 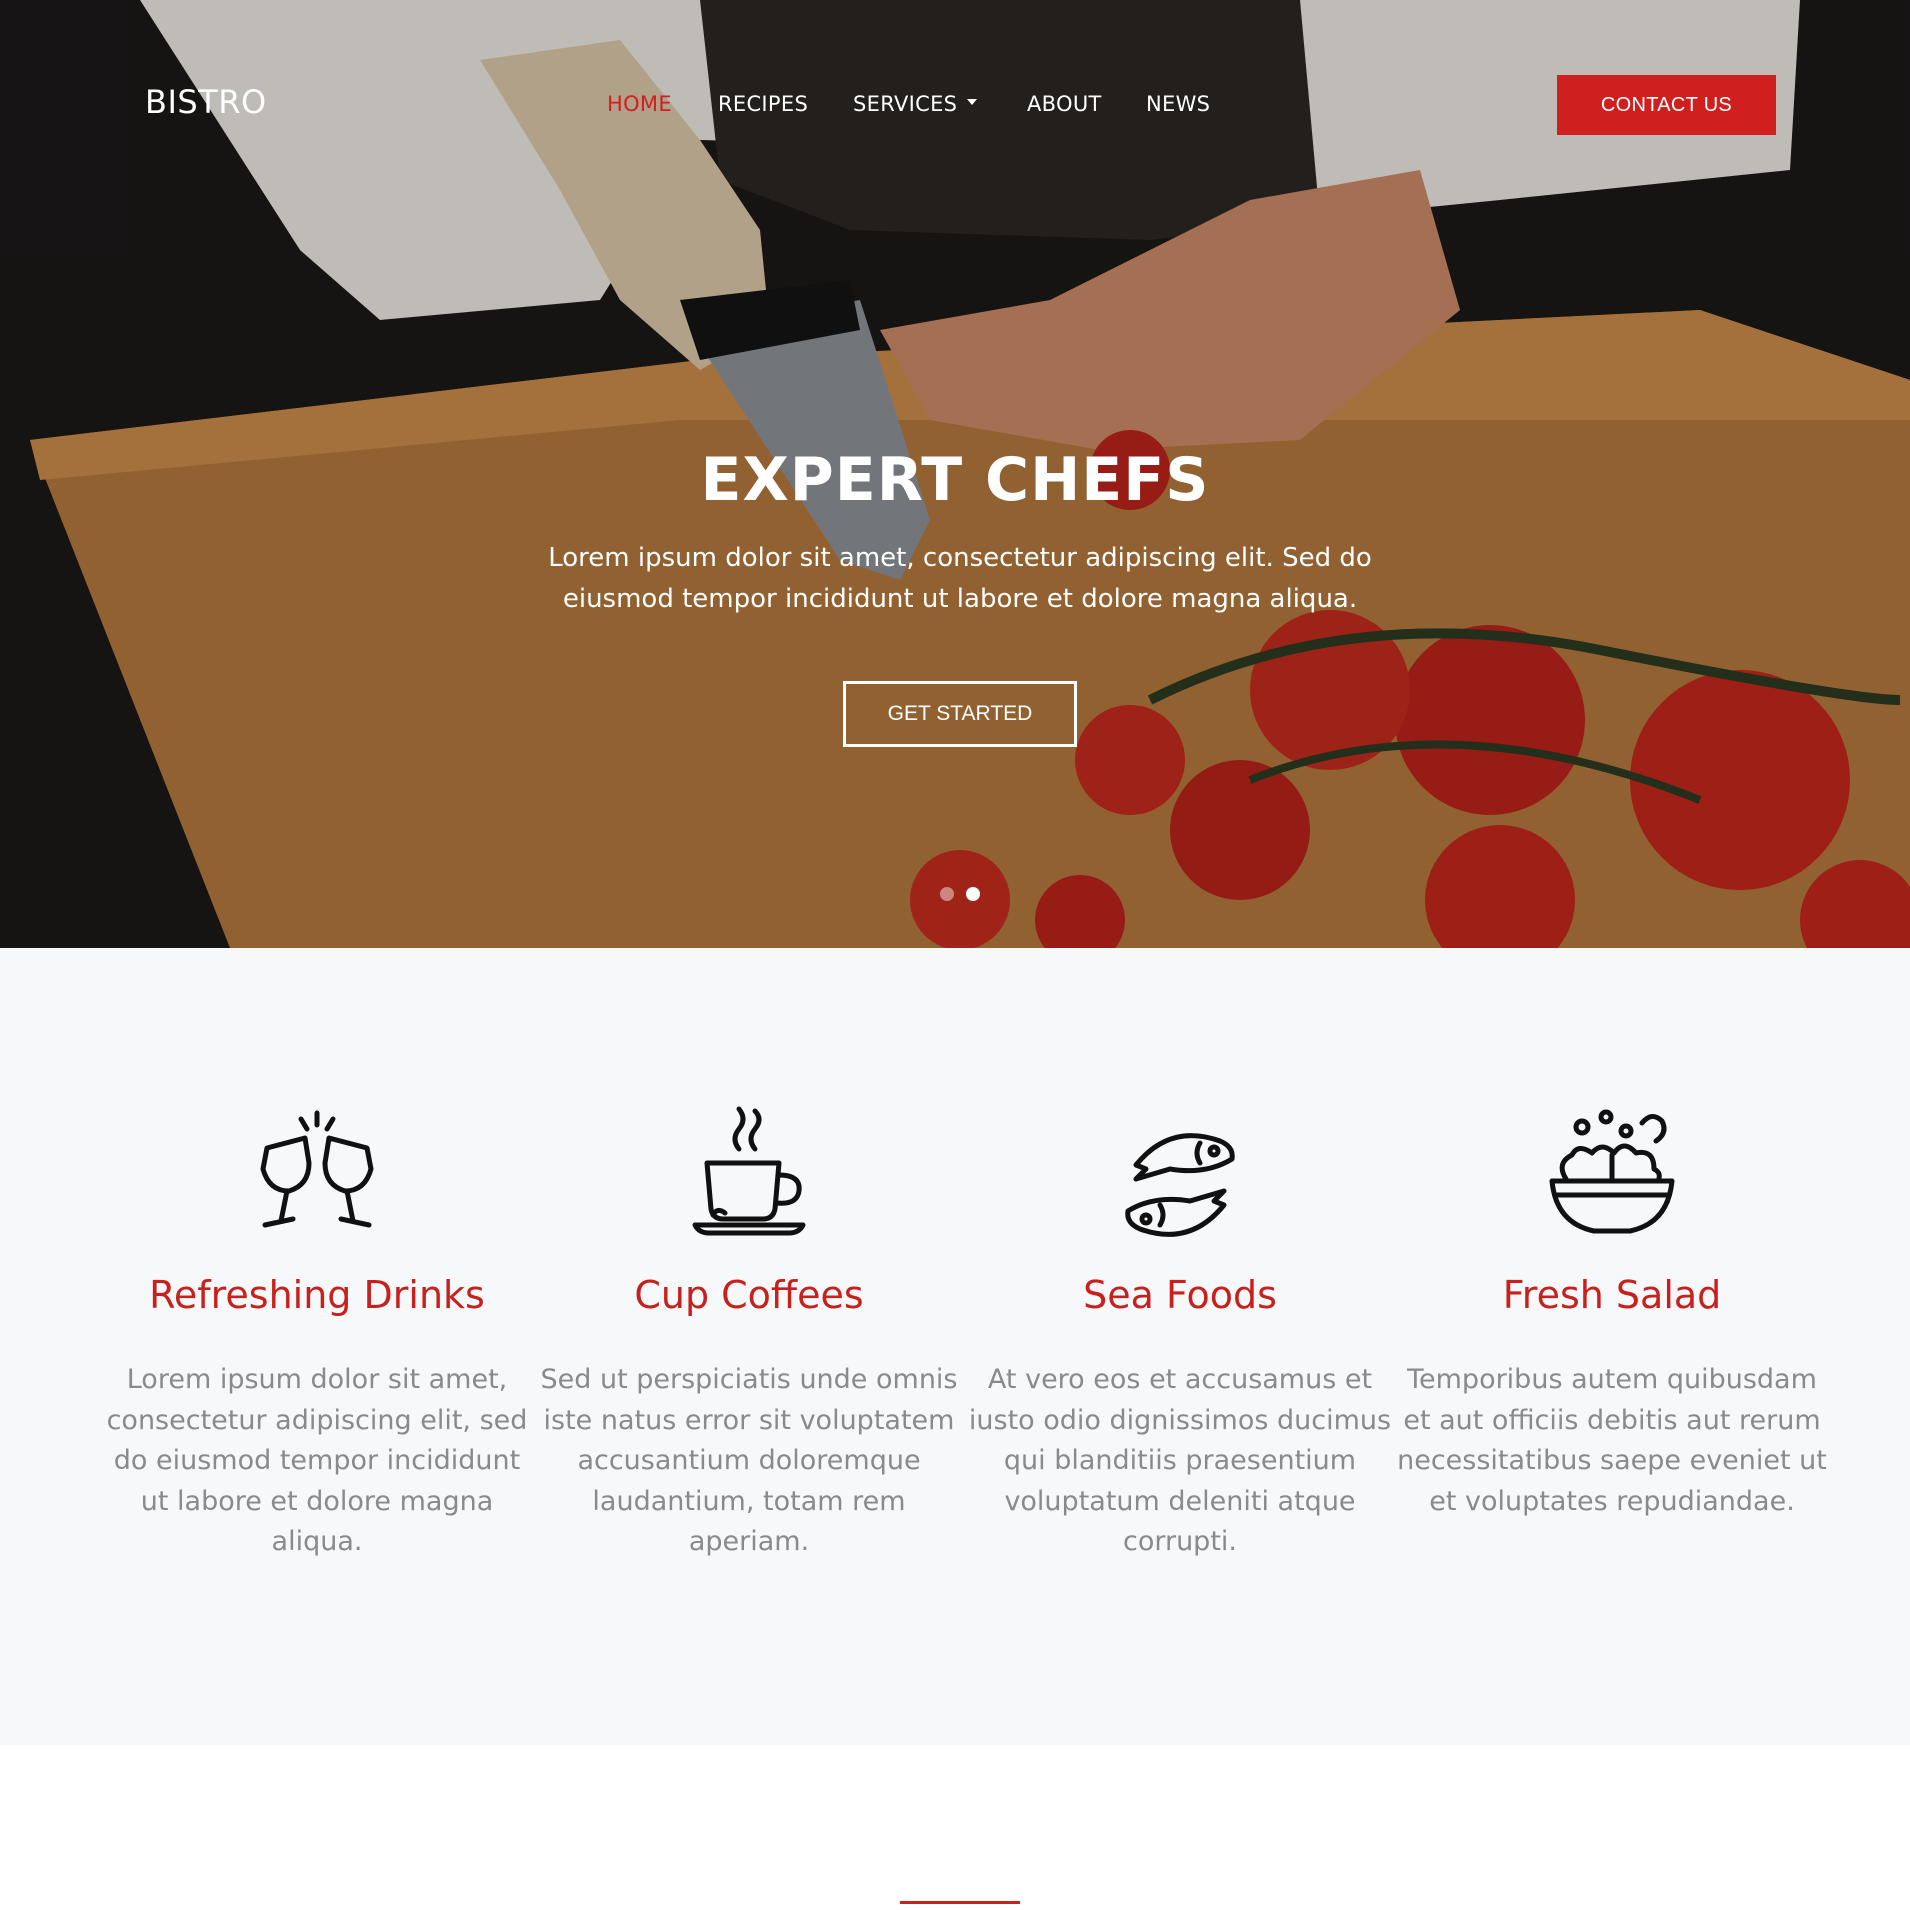 I want to click on salad-bowl-icon, so click(x=1612, y=1171).